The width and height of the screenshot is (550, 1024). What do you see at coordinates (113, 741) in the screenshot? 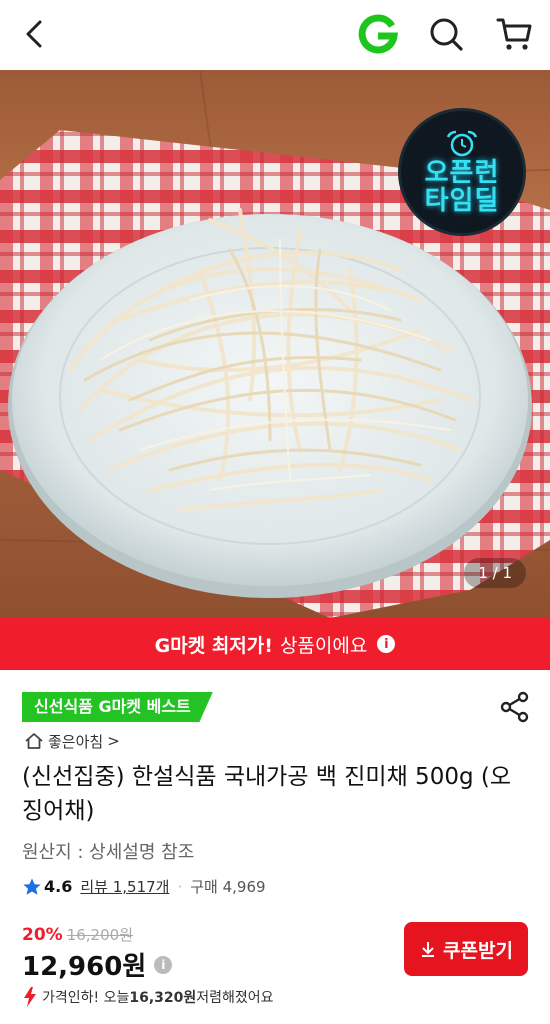
I see `chevron-right-icon: >` at bounding box center [113, 741].